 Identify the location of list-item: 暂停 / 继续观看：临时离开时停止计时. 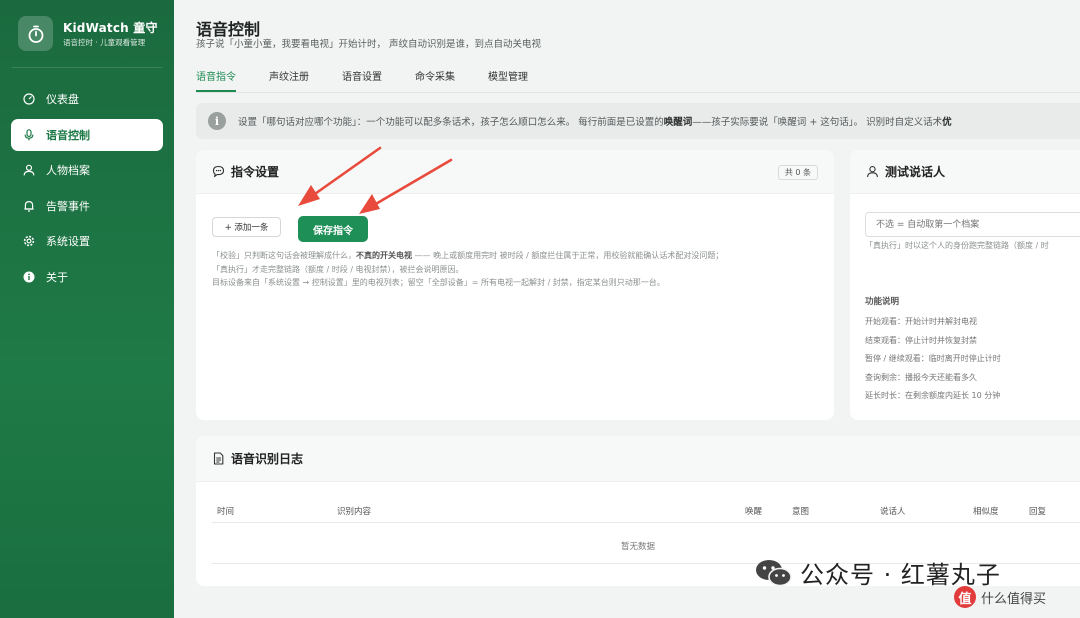
(933, 359).